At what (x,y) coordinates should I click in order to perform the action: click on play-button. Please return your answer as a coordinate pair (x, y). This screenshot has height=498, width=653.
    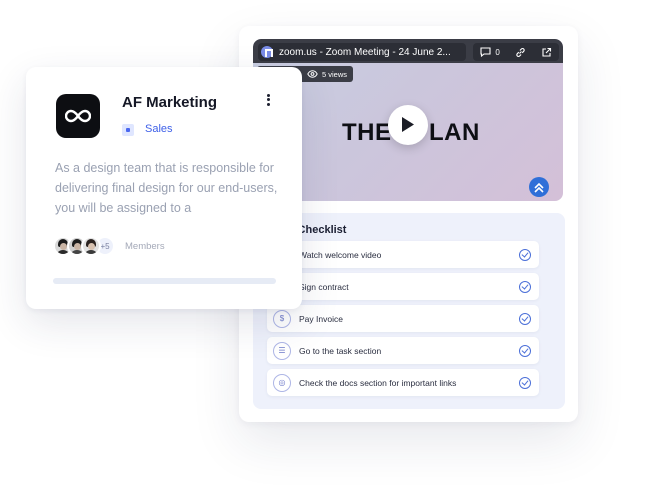
    Looking at the image, I should click on (408, 125).